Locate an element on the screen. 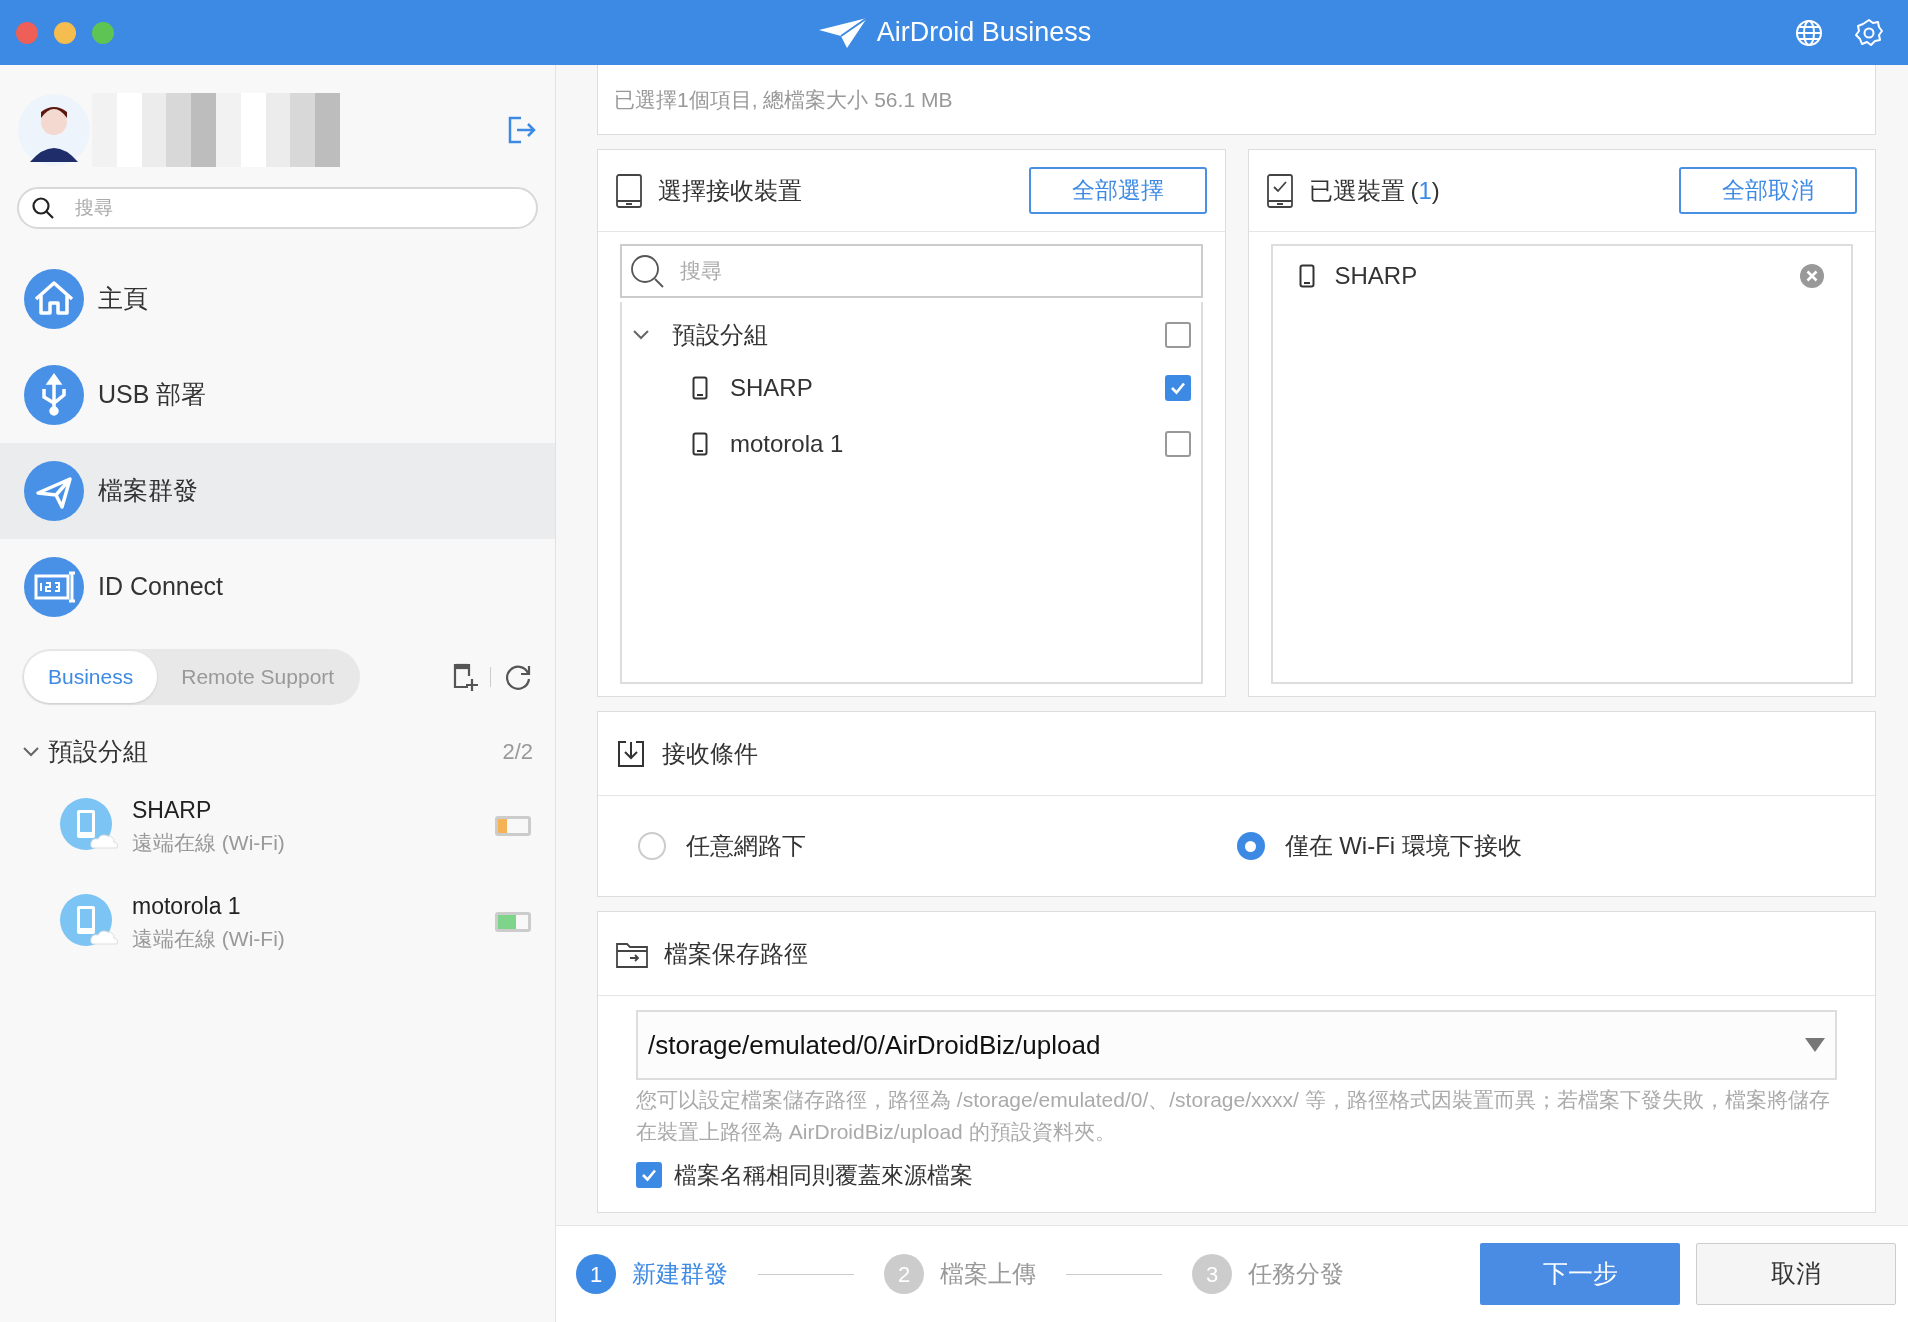 The width and height of the screenshot is (1908, 1322). radio-option: 任意網路下 is located at coordinates (937, 846).